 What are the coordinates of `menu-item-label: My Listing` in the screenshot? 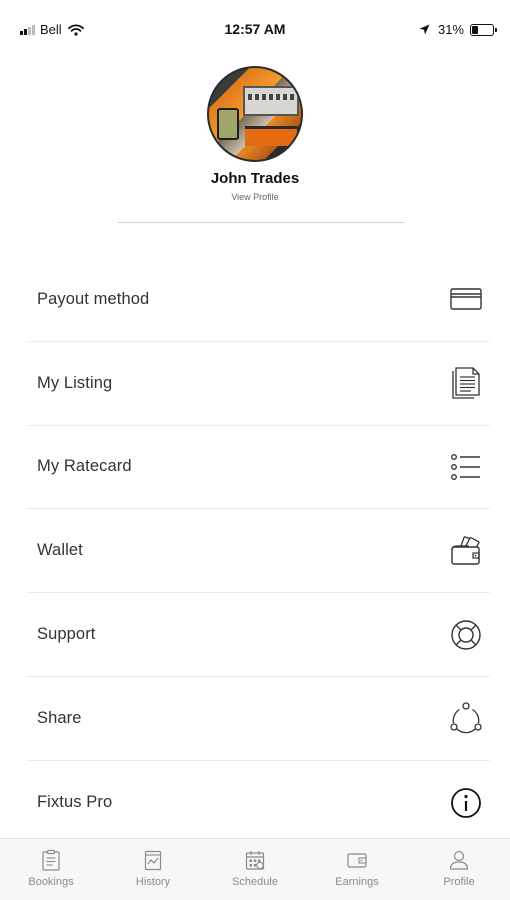 It's located at (75, 382).